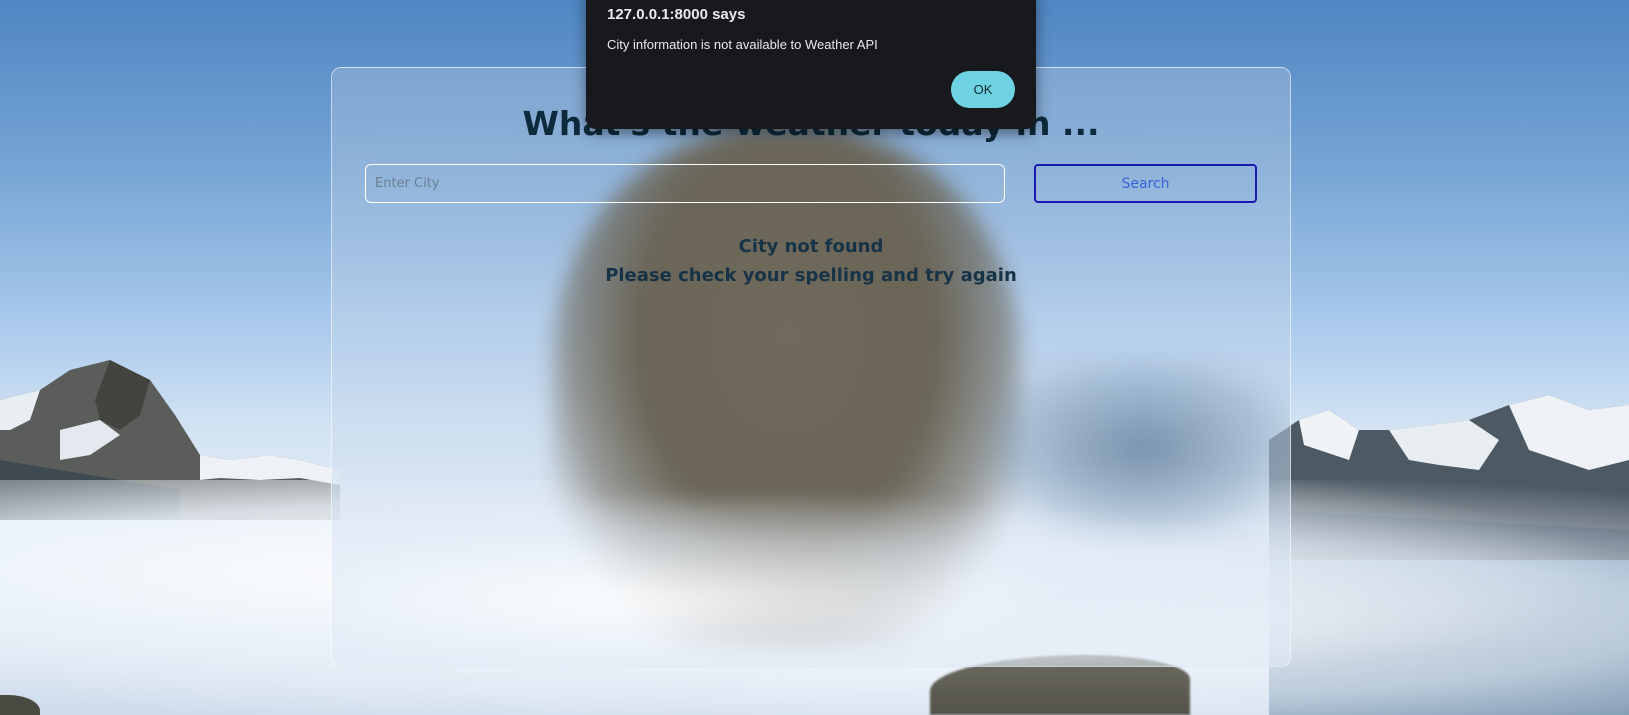 The image size is (1629, 715). Describe the element at coordinates (811, 275) in the screenshot. I see `error-message-hint: Please check your spelling and try again` at that location.